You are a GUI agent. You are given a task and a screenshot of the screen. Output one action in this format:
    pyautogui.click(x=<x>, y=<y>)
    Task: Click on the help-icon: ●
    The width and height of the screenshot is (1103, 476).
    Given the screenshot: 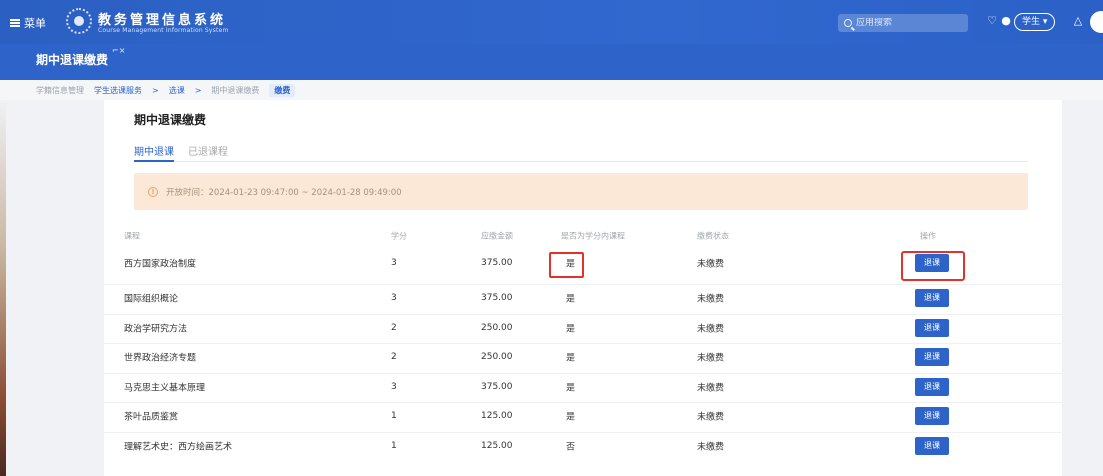 What is the action you would take?
    pyautogui.click(x=1006, y=21)
    